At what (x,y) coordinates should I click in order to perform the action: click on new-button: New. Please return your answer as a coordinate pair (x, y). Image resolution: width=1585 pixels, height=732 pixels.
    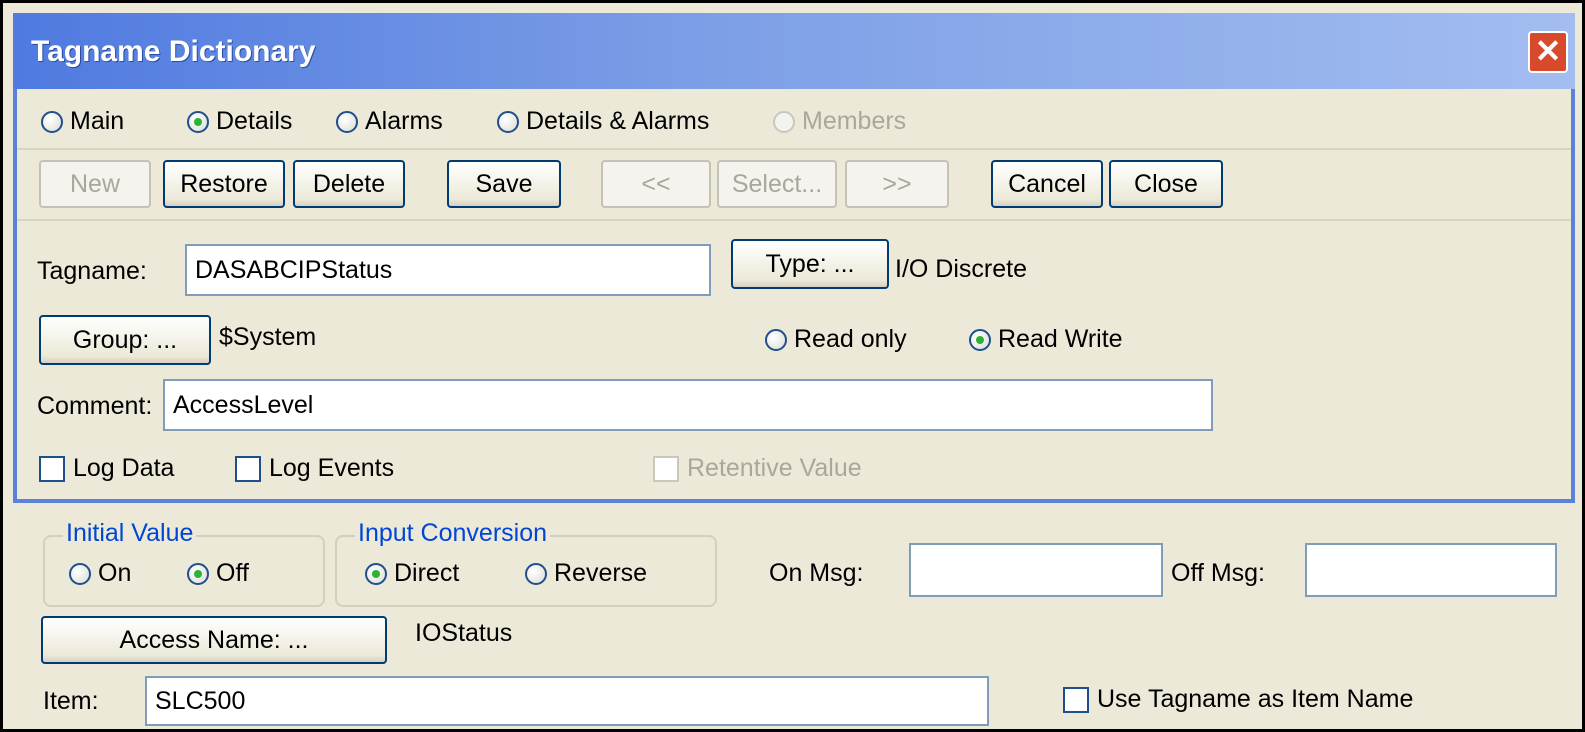
    Looking at the image, I should click on (95, 184).